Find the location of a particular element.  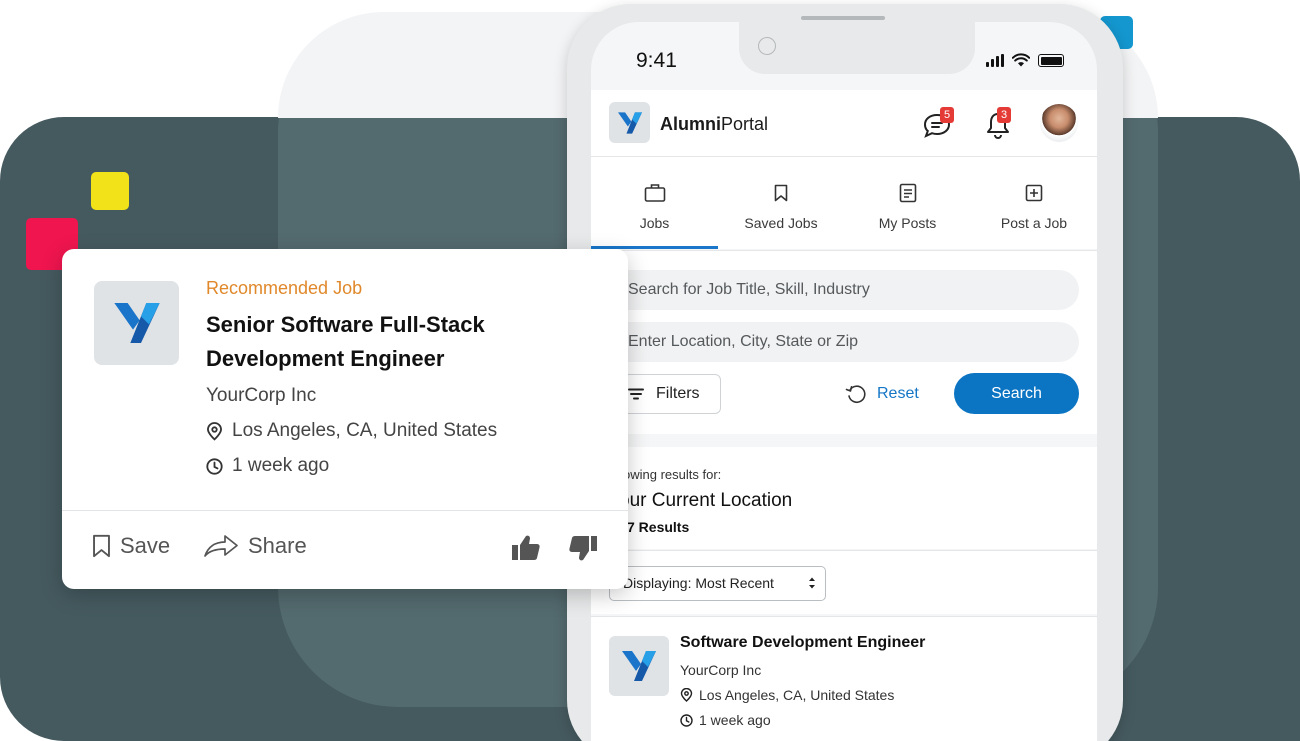

wifi-icon is located at coordinates (1021, 60).